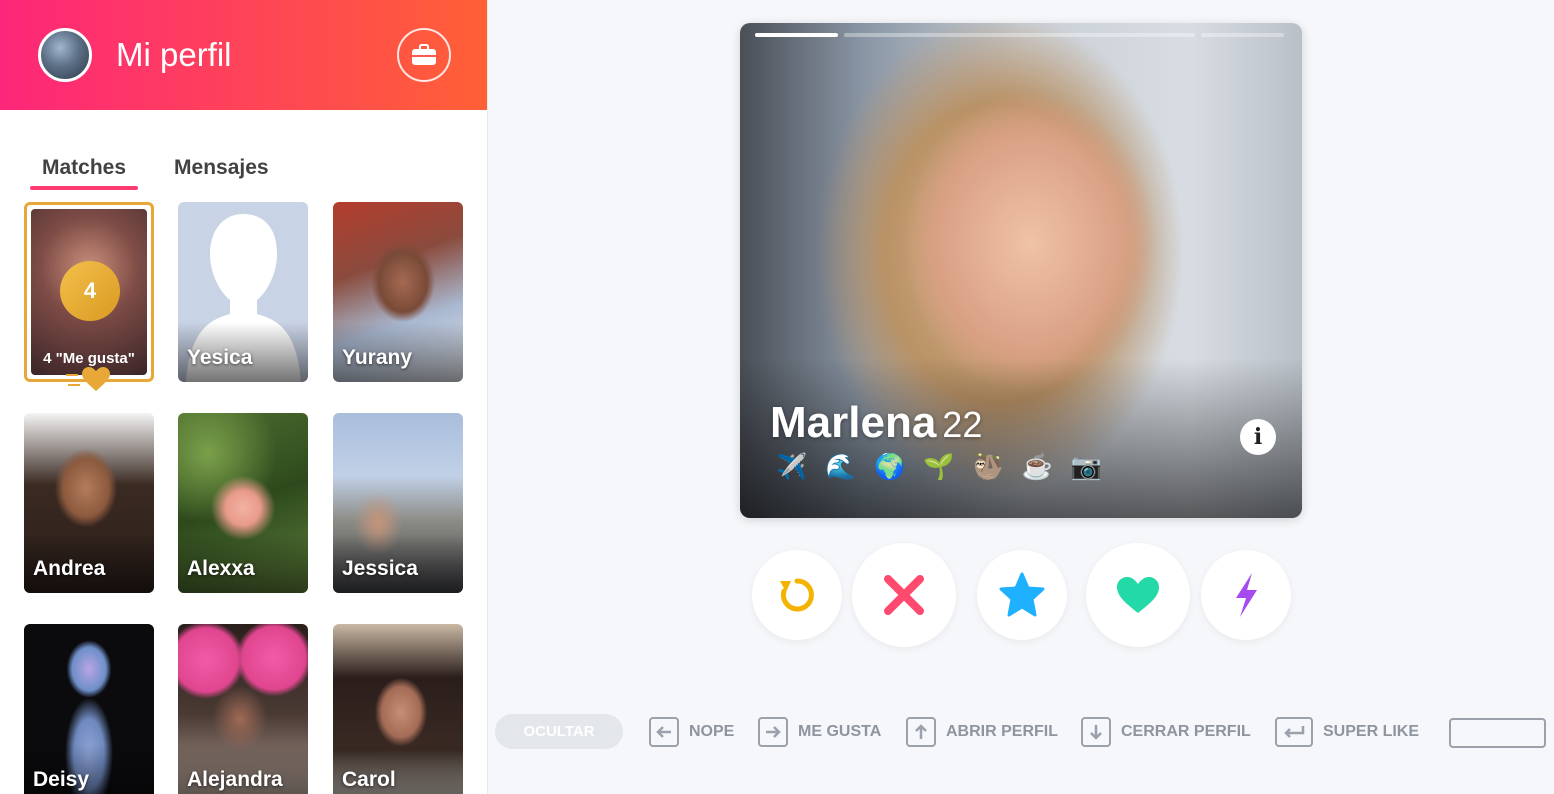 This screenshot has width=1554, height=794. What do you see at coordinates (1096, 732) in the screenshot?
I see `arrow-down-key-icon` at bounding box center [1096, 732].